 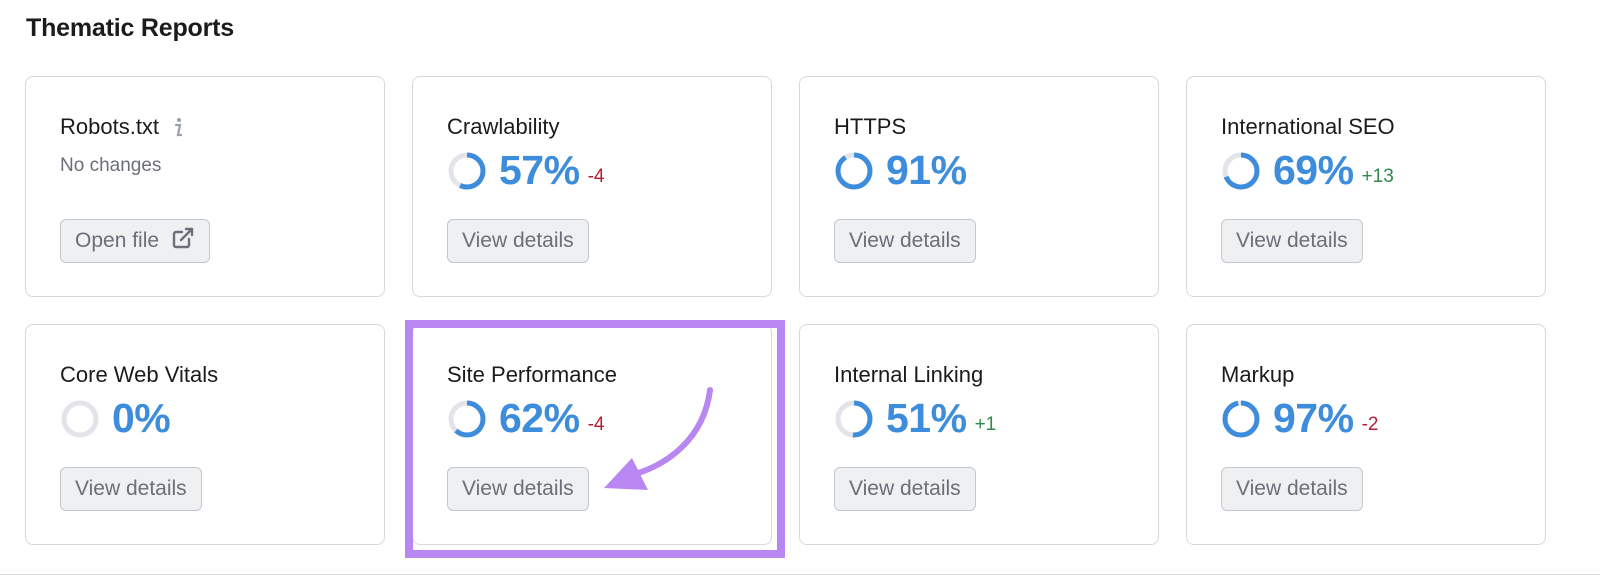 I want to click on card-title: Site Performance, so click(x=532, y=374).